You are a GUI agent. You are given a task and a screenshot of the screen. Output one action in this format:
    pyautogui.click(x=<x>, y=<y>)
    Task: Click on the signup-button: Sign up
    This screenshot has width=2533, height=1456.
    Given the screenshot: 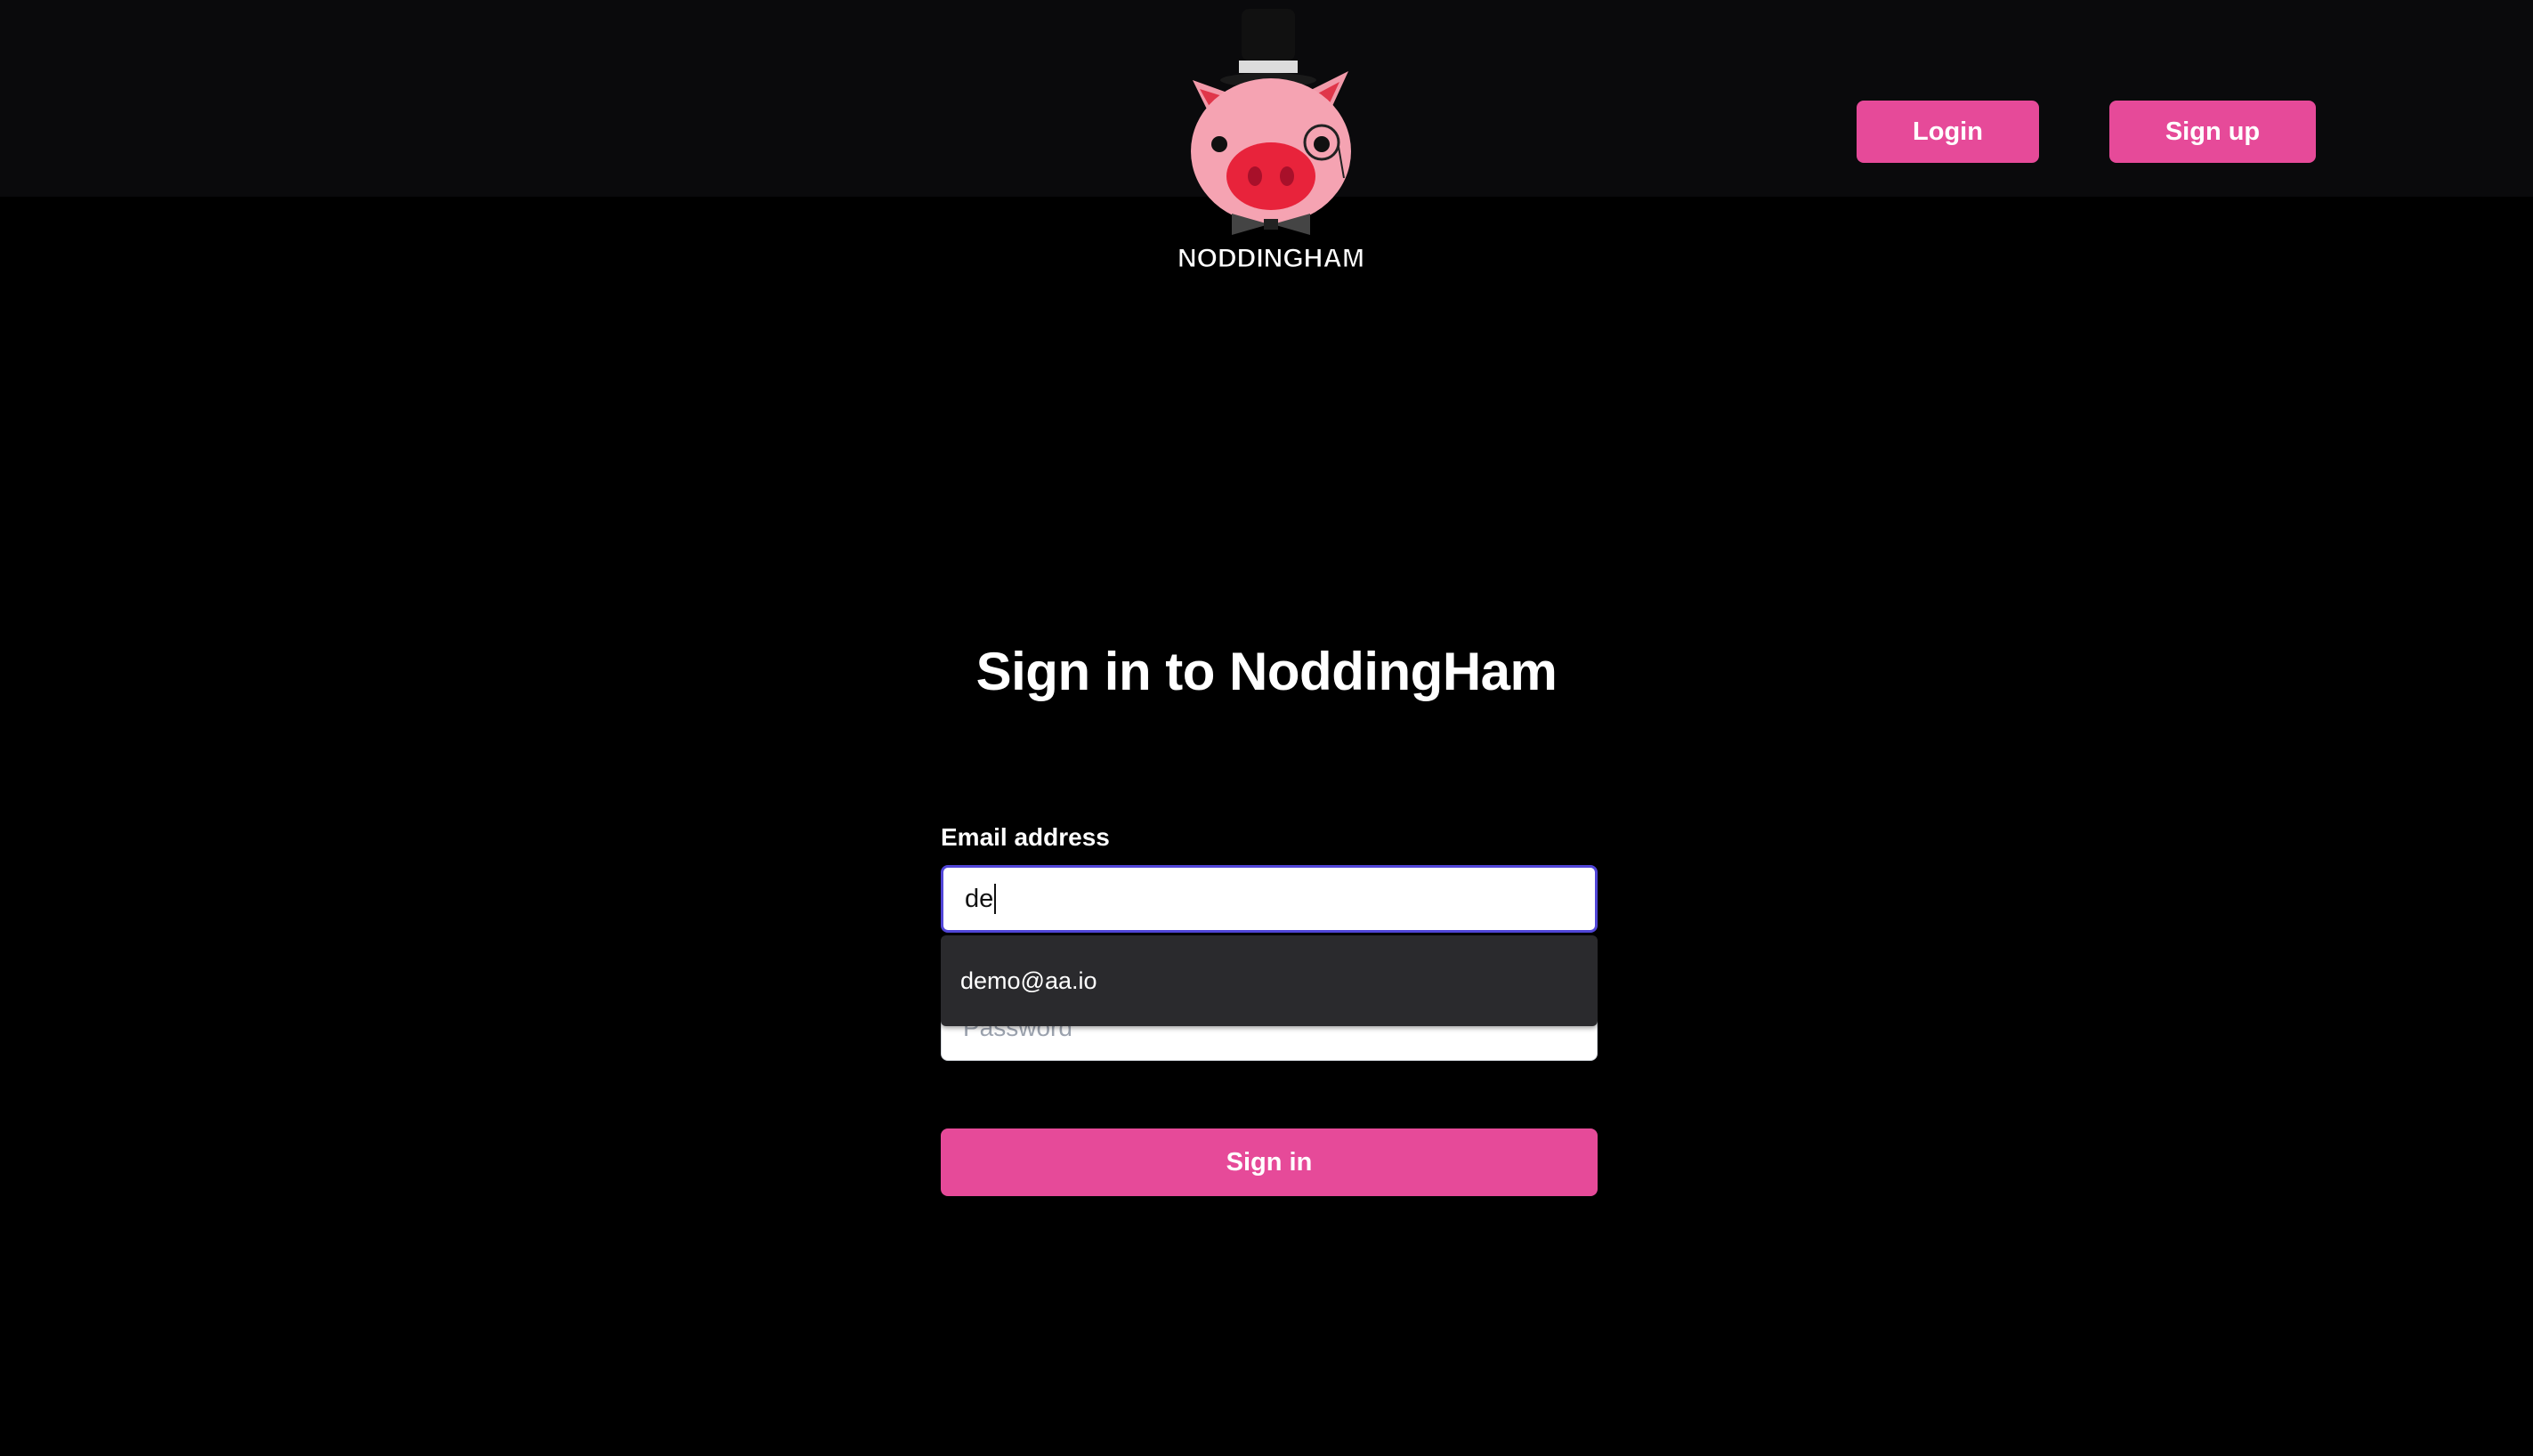 What is the action you would take?
    pyautogui.click(x=2212, y=132)
    